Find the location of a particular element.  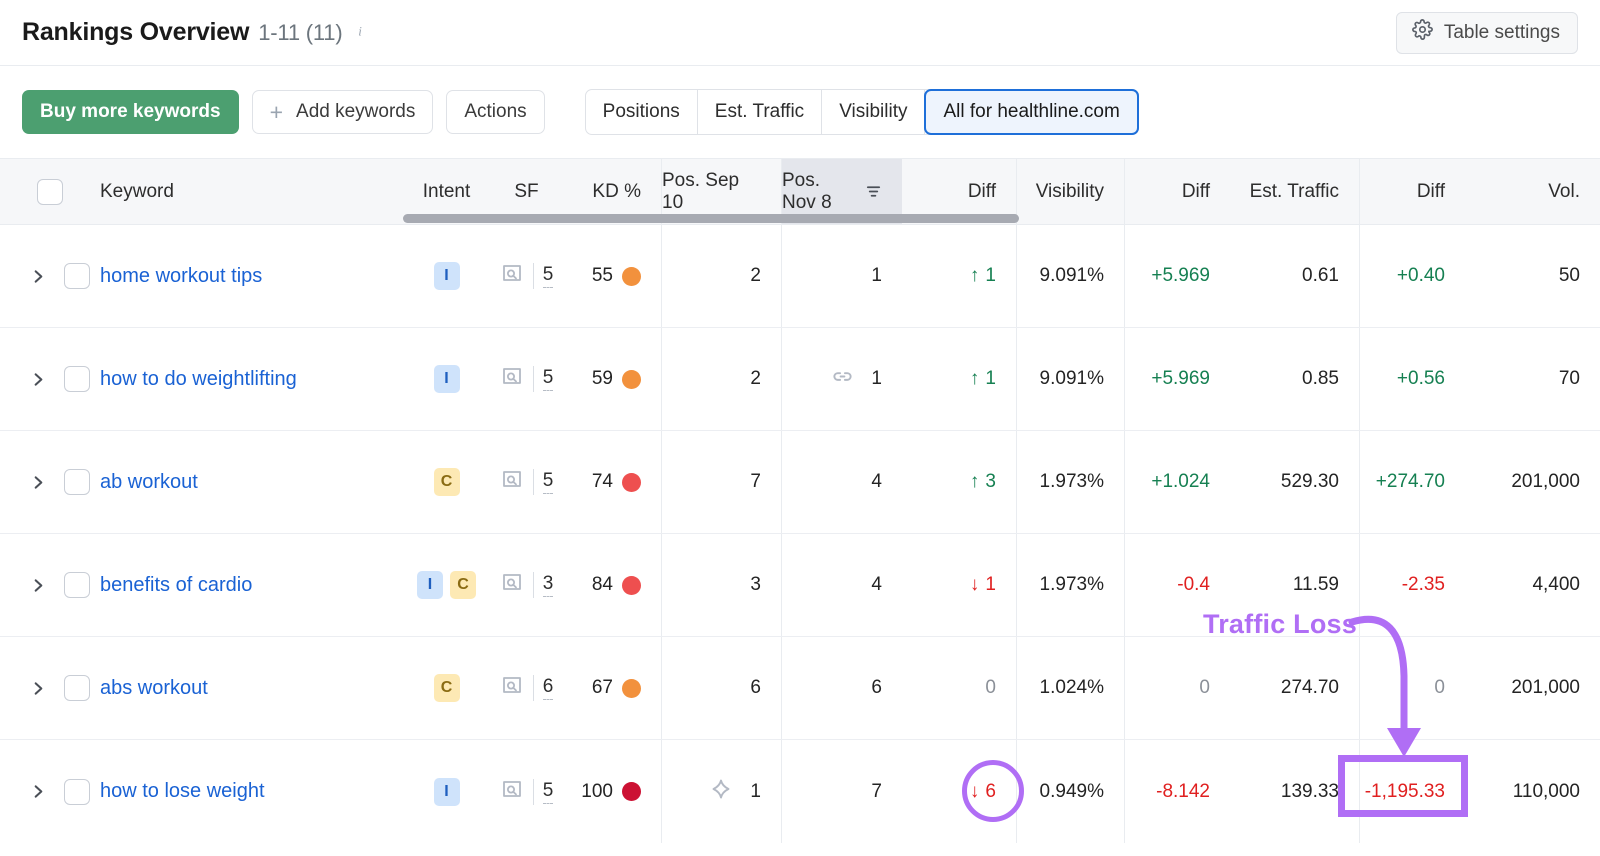

keyword-link: ab workout is located at coordinates (149, 482).